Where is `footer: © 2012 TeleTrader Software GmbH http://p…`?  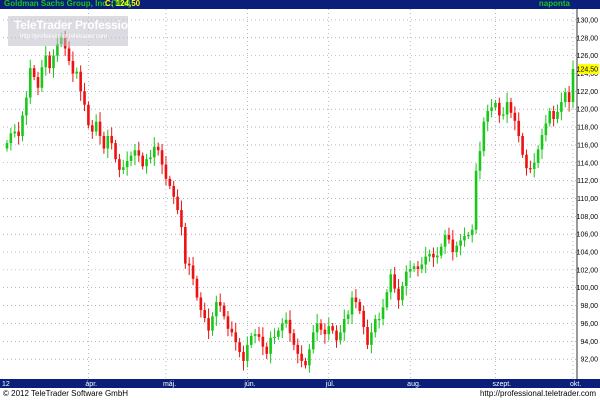
footer: © 2012 TeleTrader Software GmbH http://p… is located at coordinates (300, 394).